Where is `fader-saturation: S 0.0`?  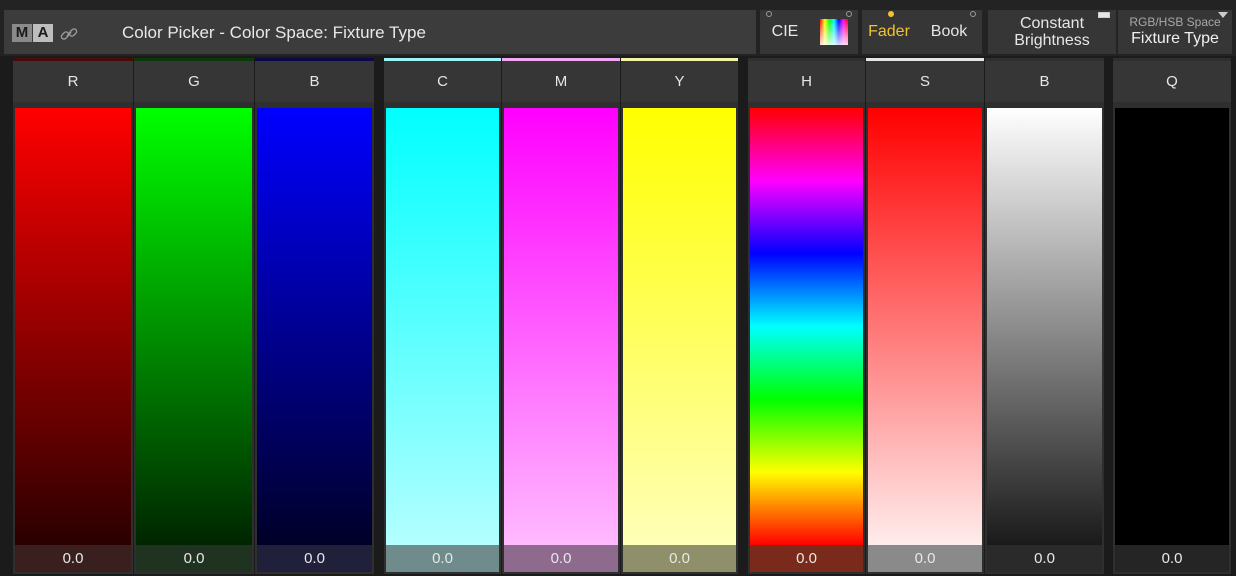
fader-saturation: S 0.0 is located at coordinates (925, 316).